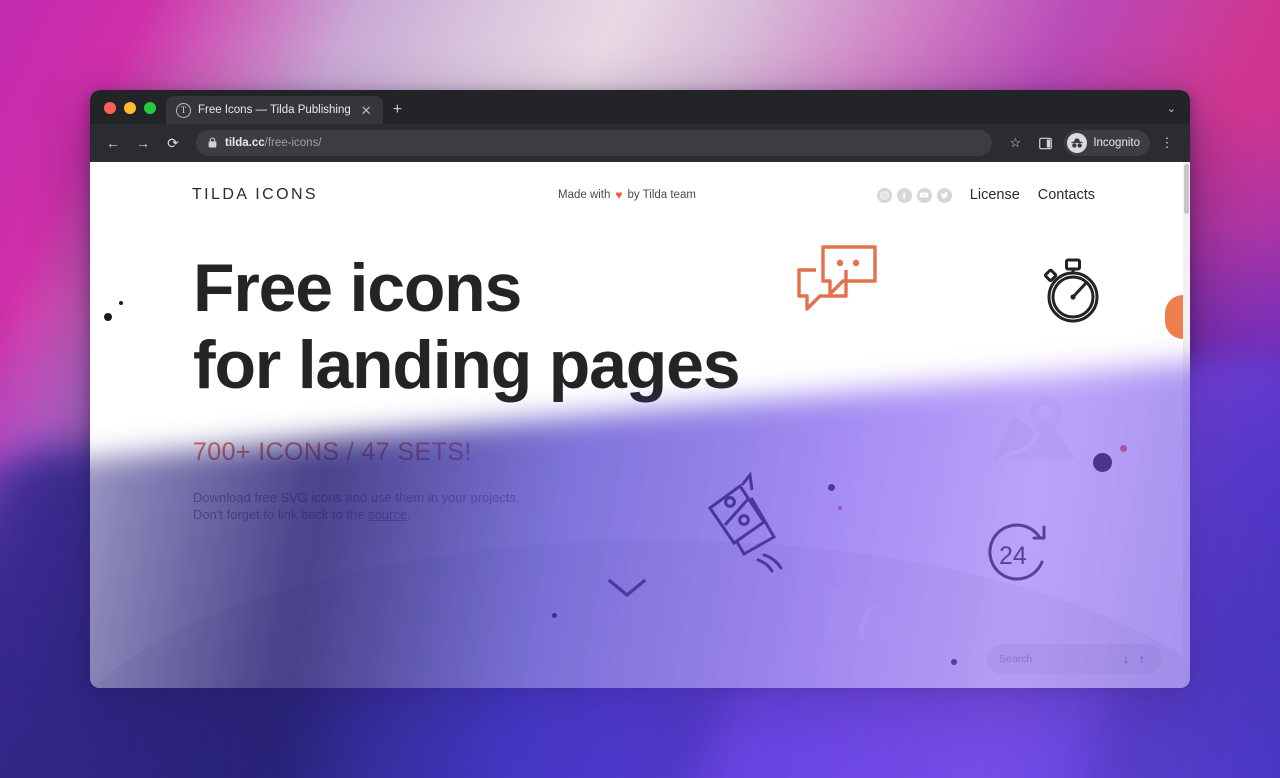 The width and height of the screenshot is (1280, 778). I want to click on search-next-icon: ↓, so click(1126, 659).